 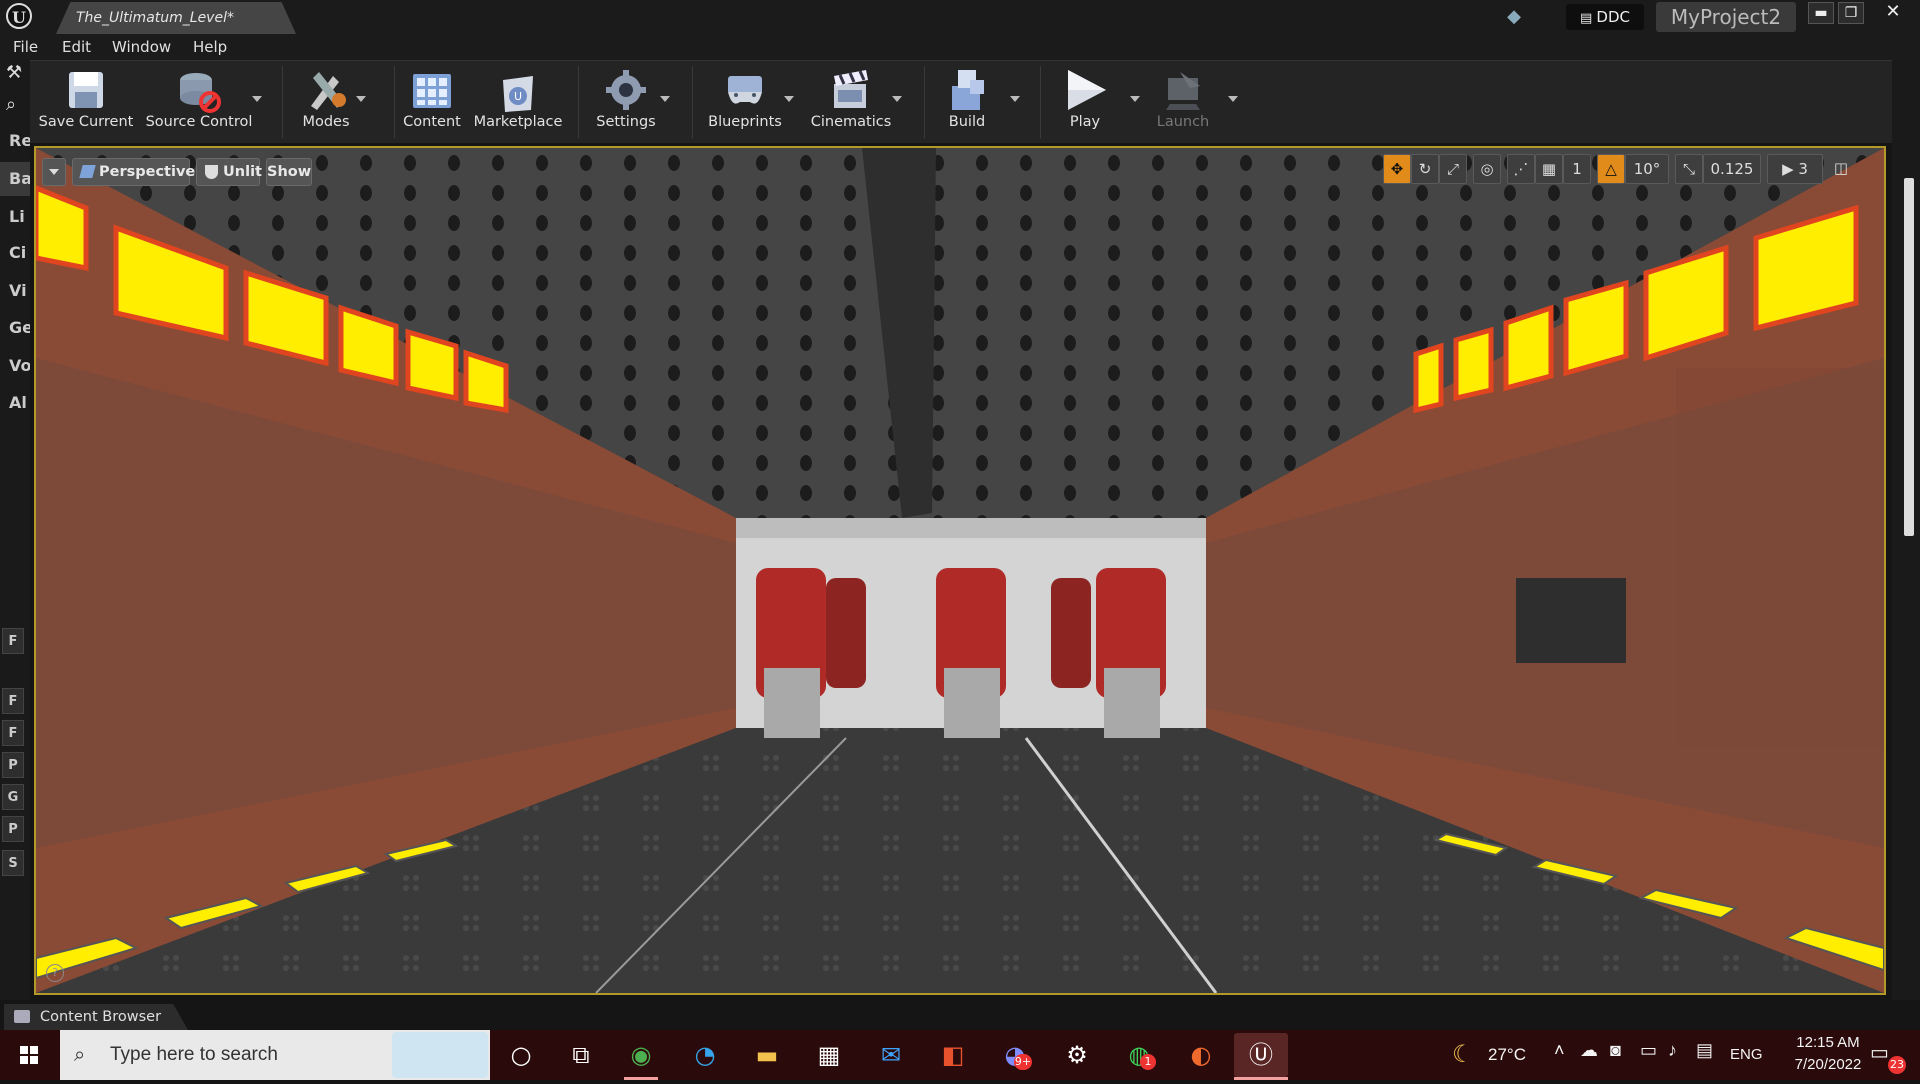 What do you see at coordinates (1487, 169) in the screenshot?
I see `world-space-icon: ◎` at bounding box center [1487, 169].